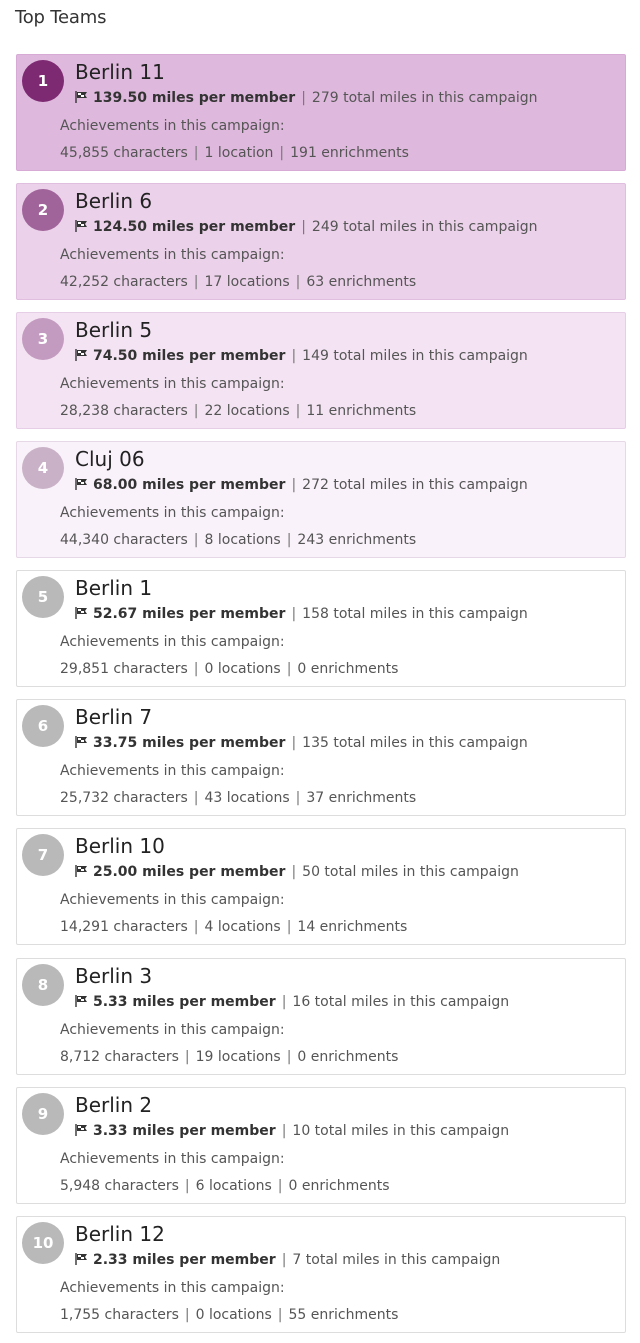  Describe the element at coordinates (43, 468) in the screenshot. I see `rank-badge: 4` at that location.